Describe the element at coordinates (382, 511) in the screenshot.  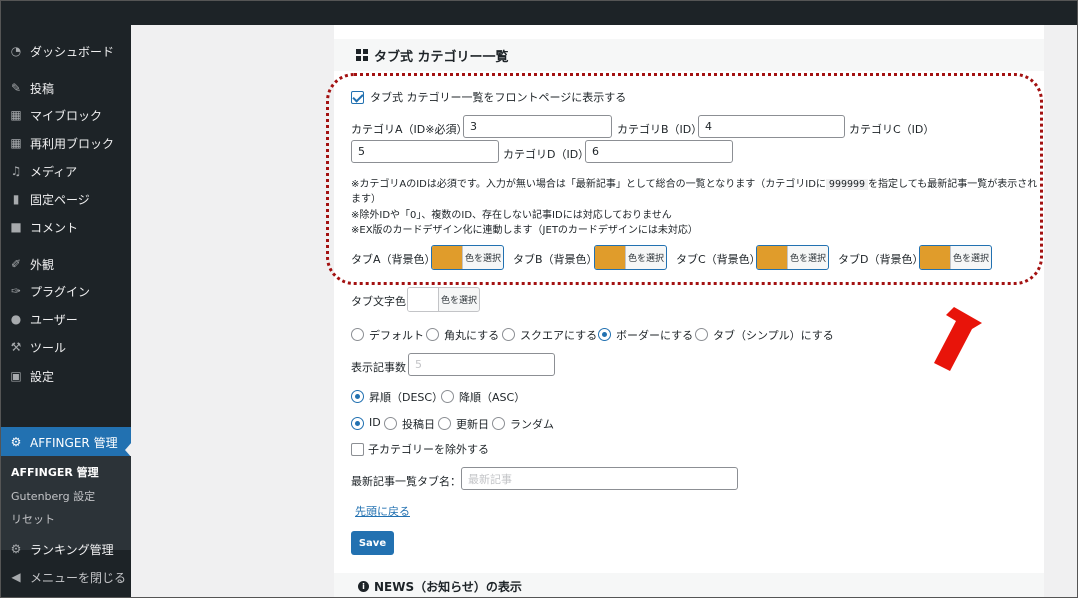
I see `back-to-top-link: 先頭に戻る` at that location.